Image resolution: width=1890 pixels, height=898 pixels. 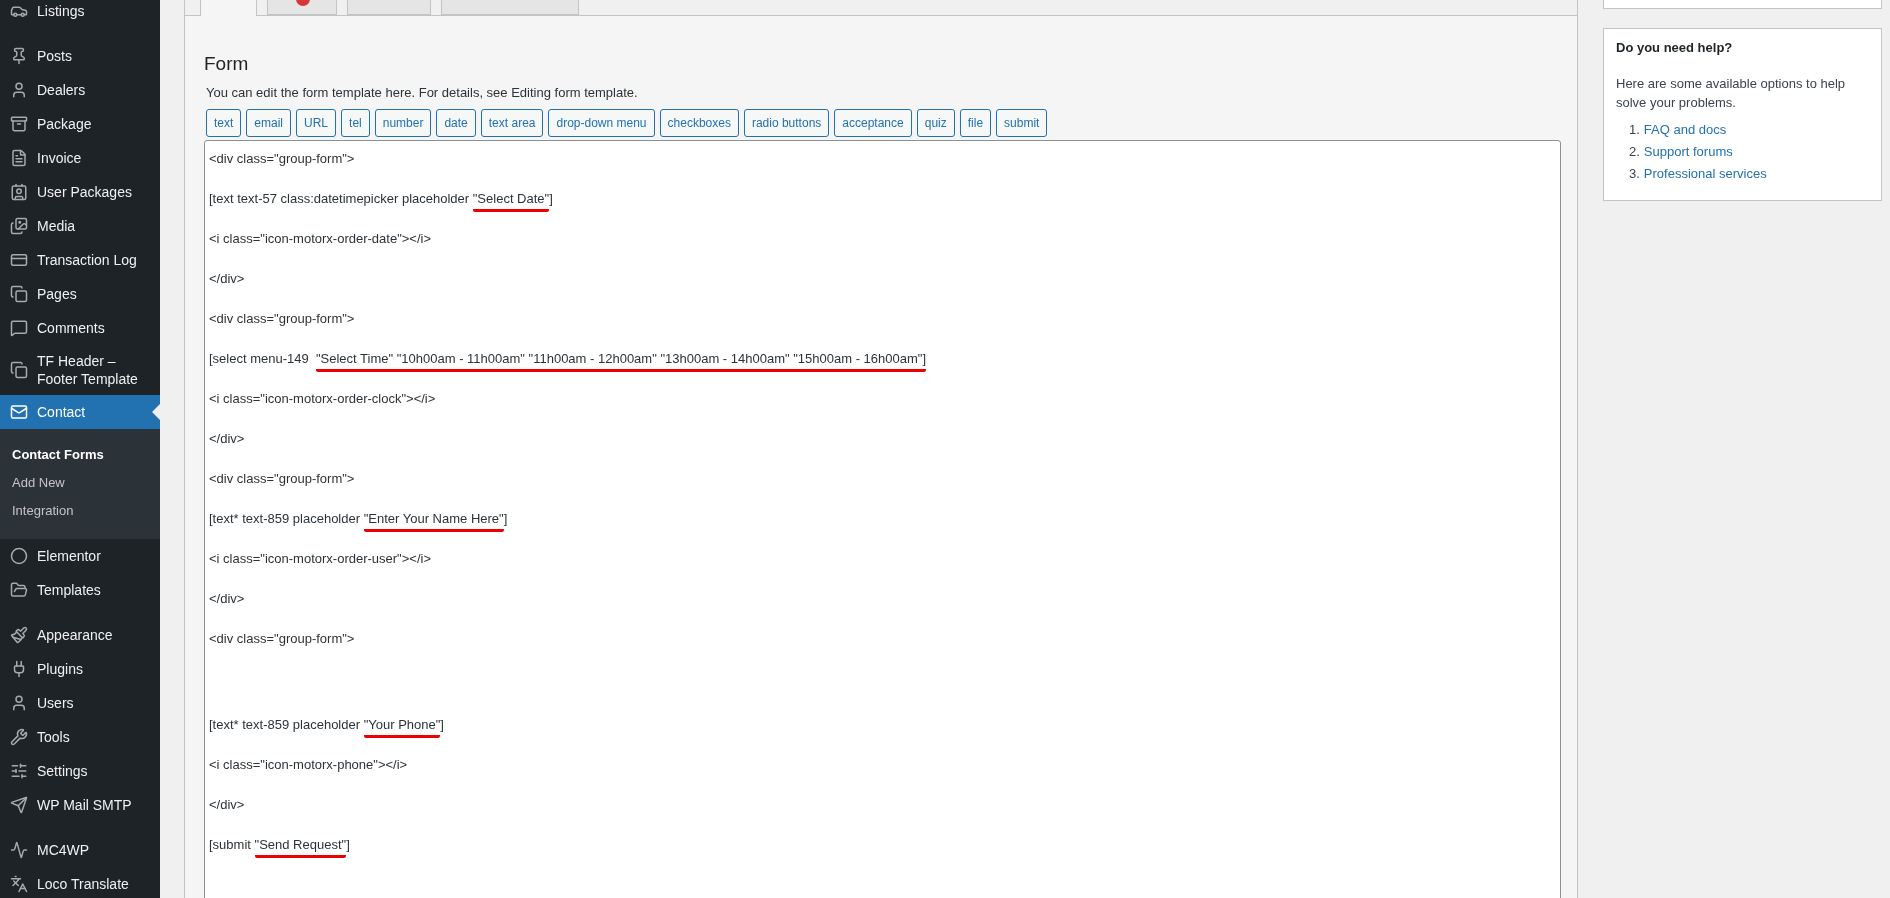 What do you see at coordinates (60, 669) in the screenshot?
I see `sidebar-item-label: Plugins` at bounding box center [60, 669].